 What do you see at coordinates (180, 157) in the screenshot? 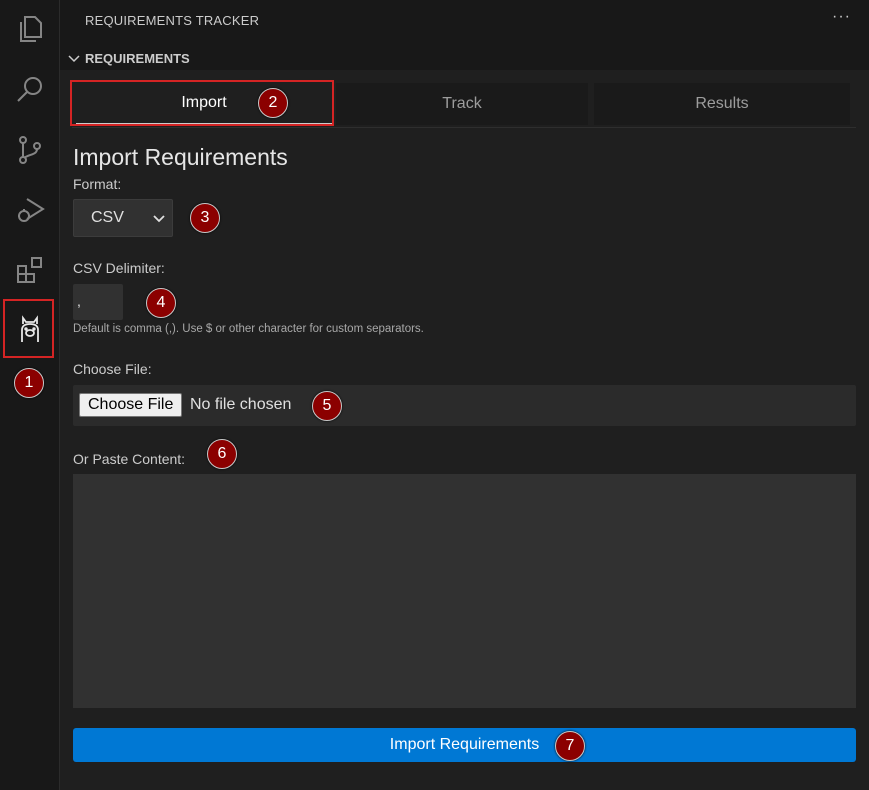
I see `page-title: Import Requirements` at bounding box center [180, 157].